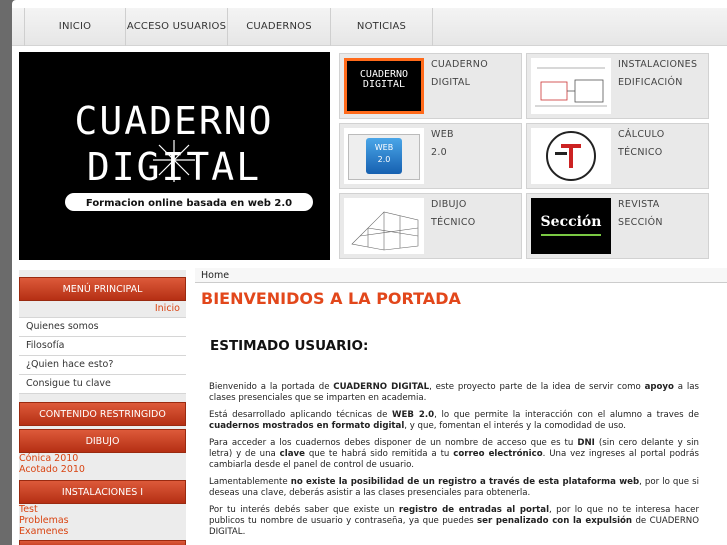 This screenshot has width=727, height=545. What do you see at coordinates (189, 203) in the screenshot?
I see `hero-tagline: Formacion online basada en web 2.0` at bounding box center [189, 203].